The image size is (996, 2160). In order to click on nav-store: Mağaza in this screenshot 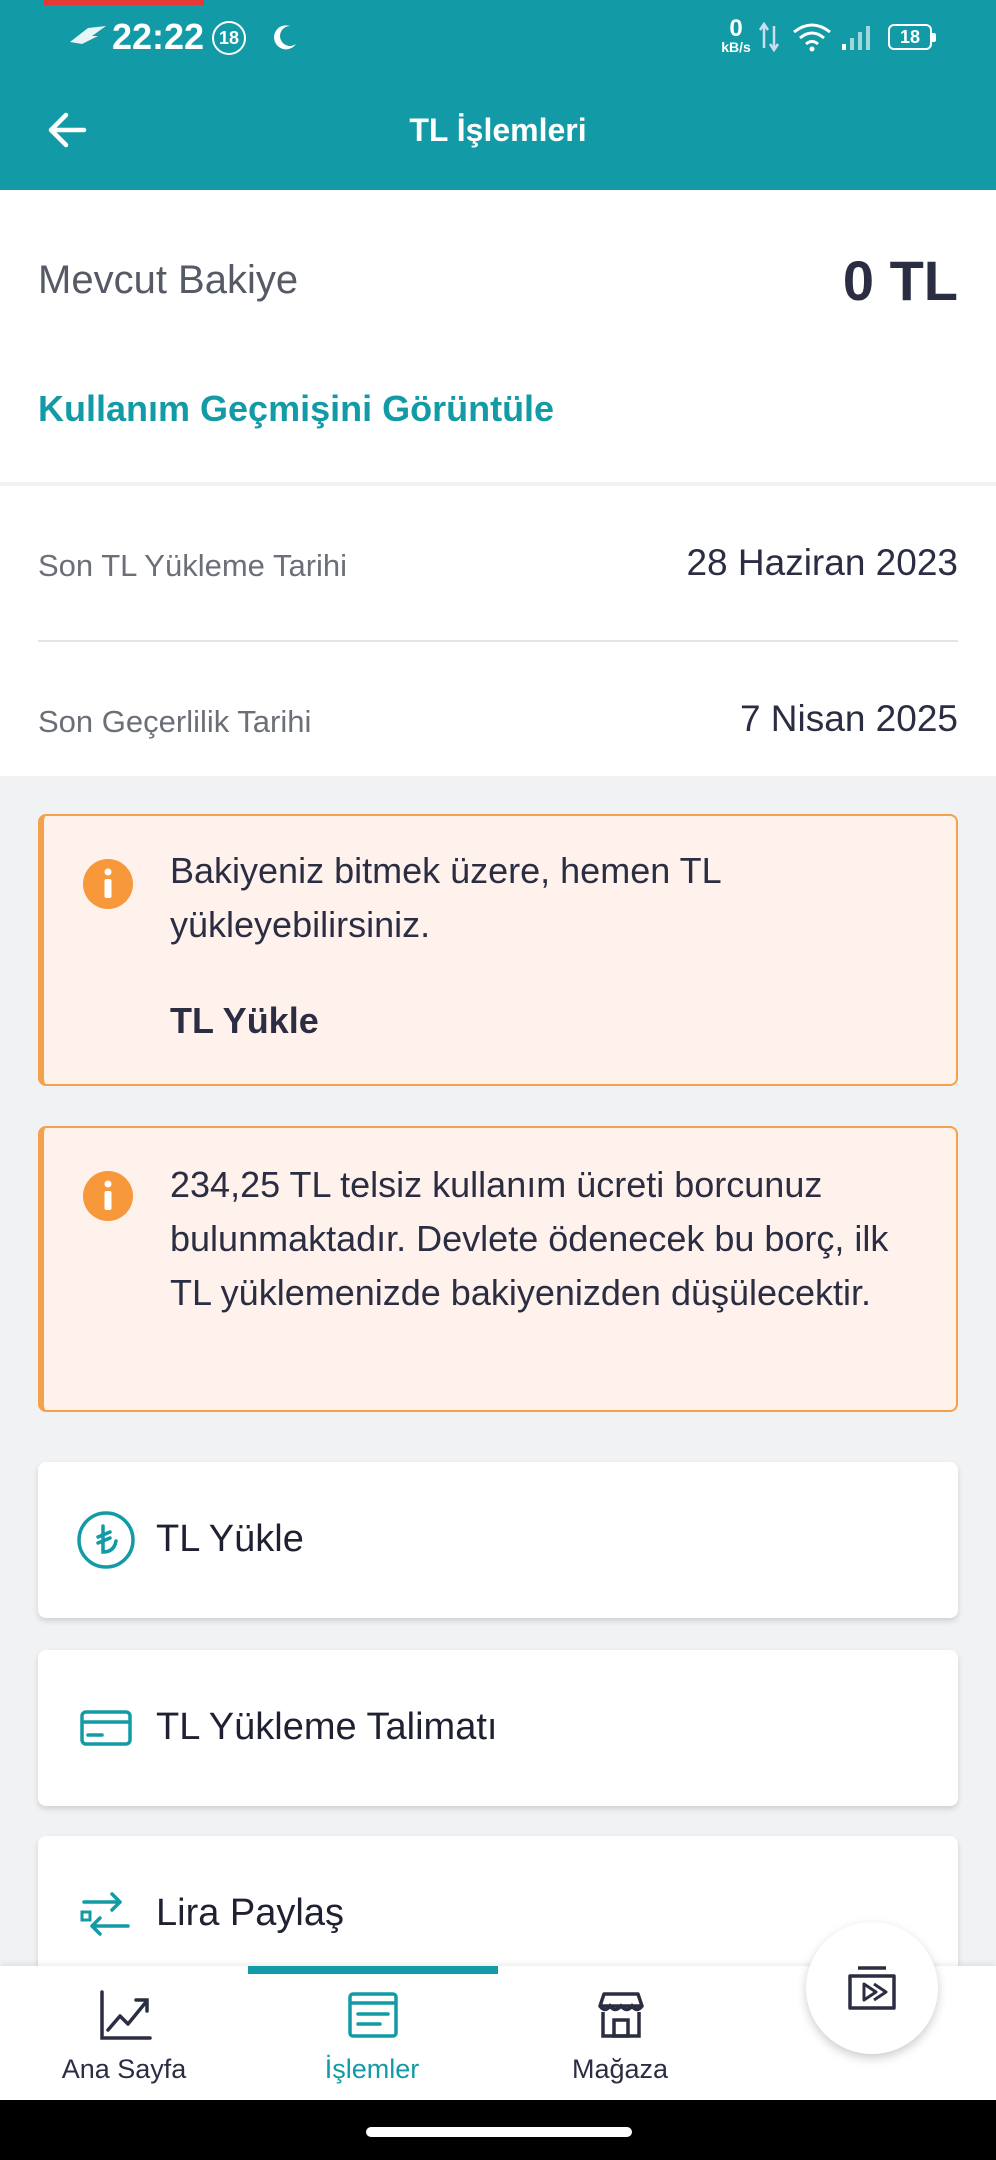, I will do `click(620, 2033)`.